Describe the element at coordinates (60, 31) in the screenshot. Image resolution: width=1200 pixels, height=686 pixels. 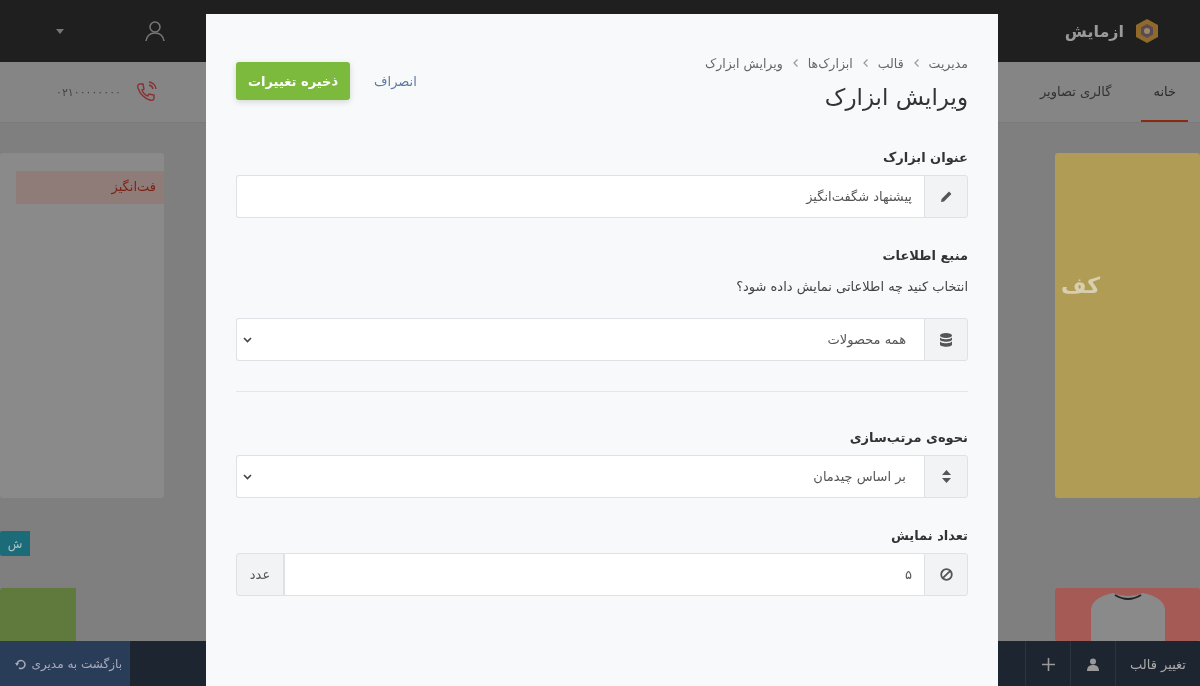
I see `caret-icon` at that location.